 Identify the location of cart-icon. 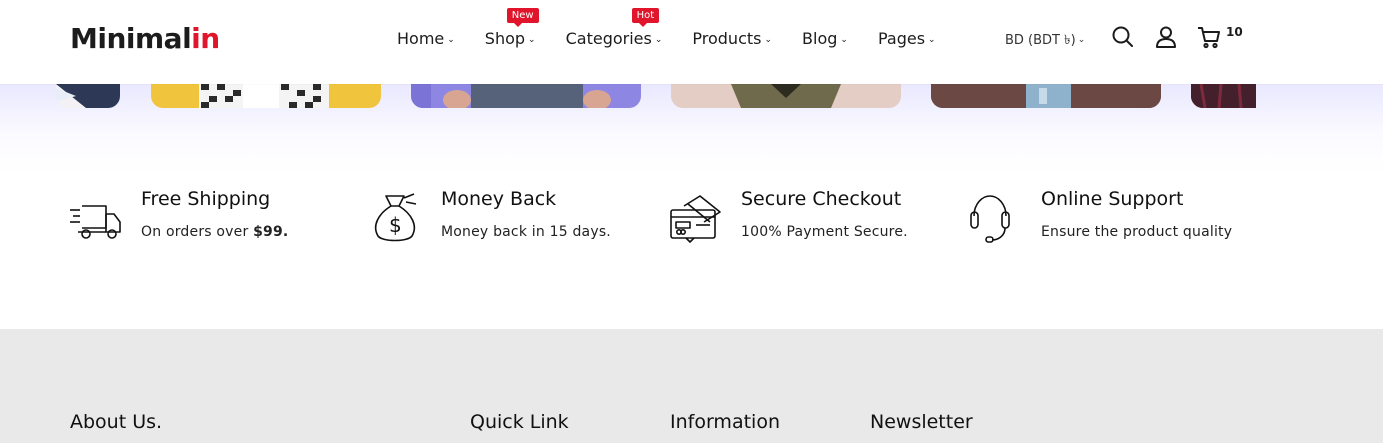
(1209, 37).